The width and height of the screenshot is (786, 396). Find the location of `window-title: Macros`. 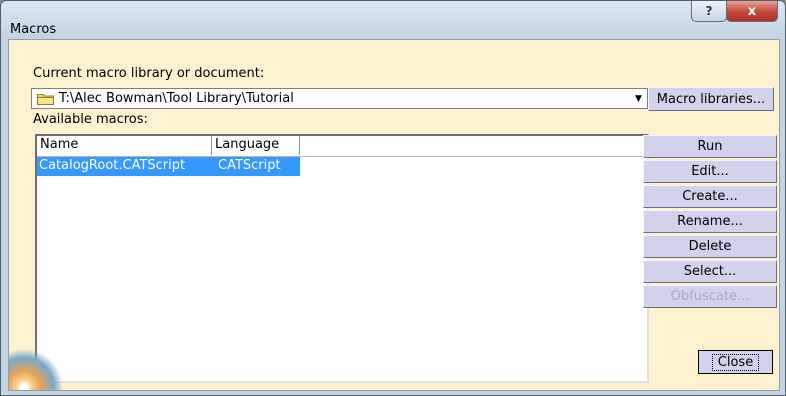

window-title: Macros is located at coordinates (33, 29).